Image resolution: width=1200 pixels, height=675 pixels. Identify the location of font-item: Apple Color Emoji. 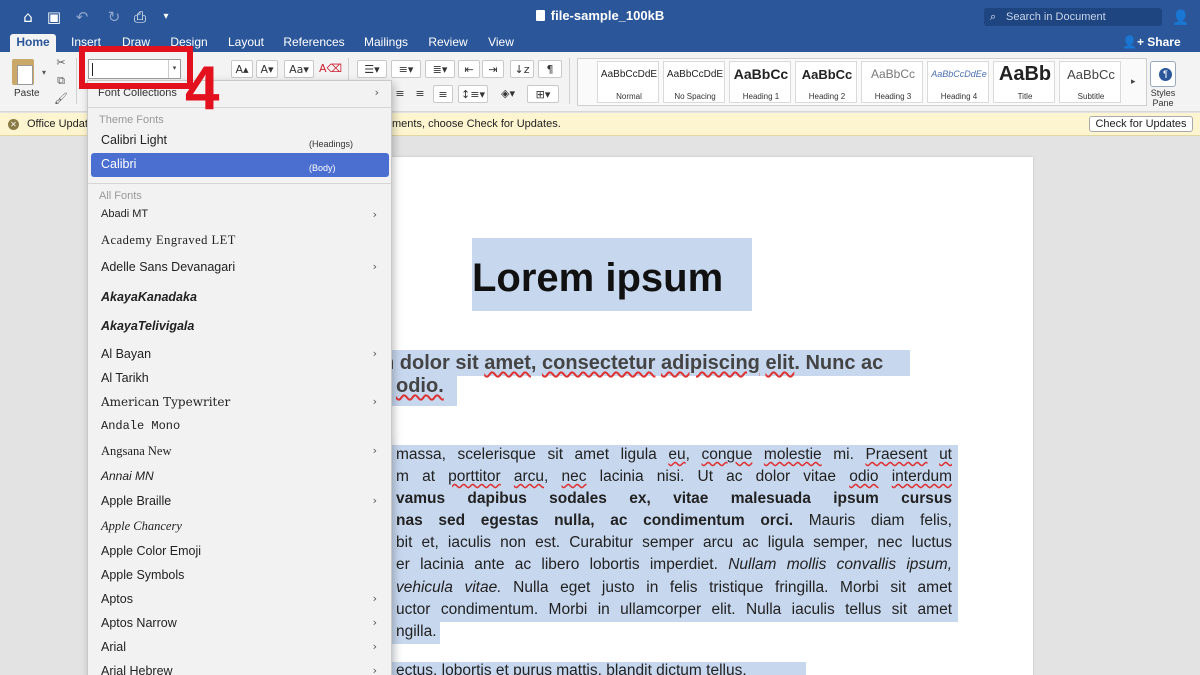
(240, 552).